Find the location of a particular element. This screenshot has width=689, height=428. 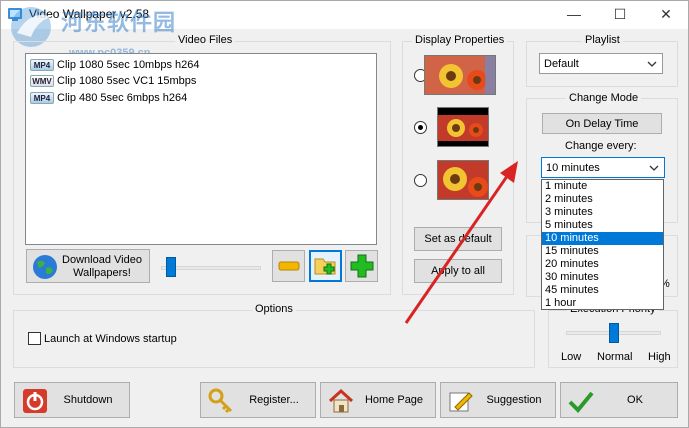

launch-at-startup-checkbox is located at coordinates (34, 338).